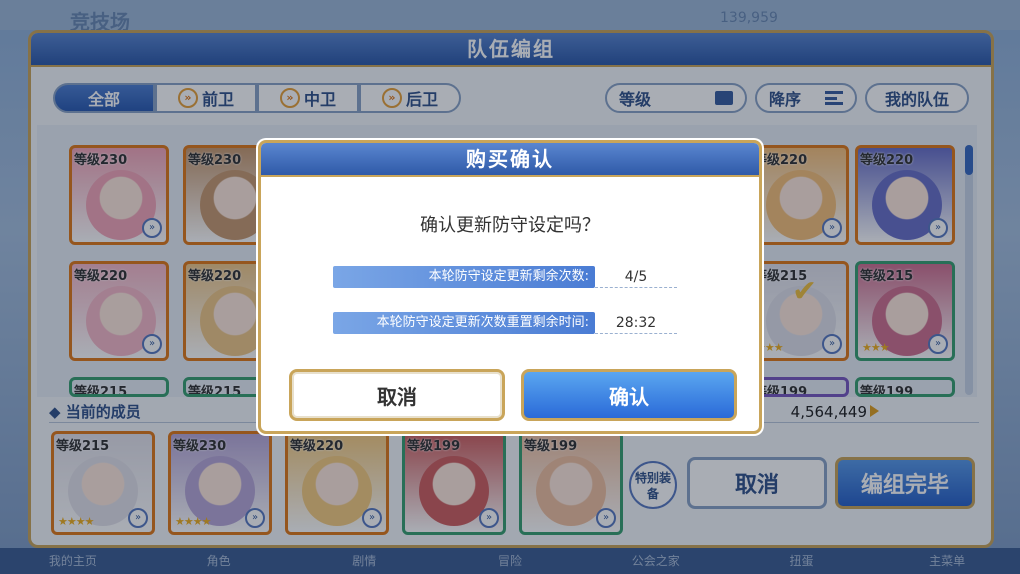  Describe the element at coordinates (464, 277) in the screenshot. I see `info-label: 本轮防守设定更新剩余次数:` at that location.